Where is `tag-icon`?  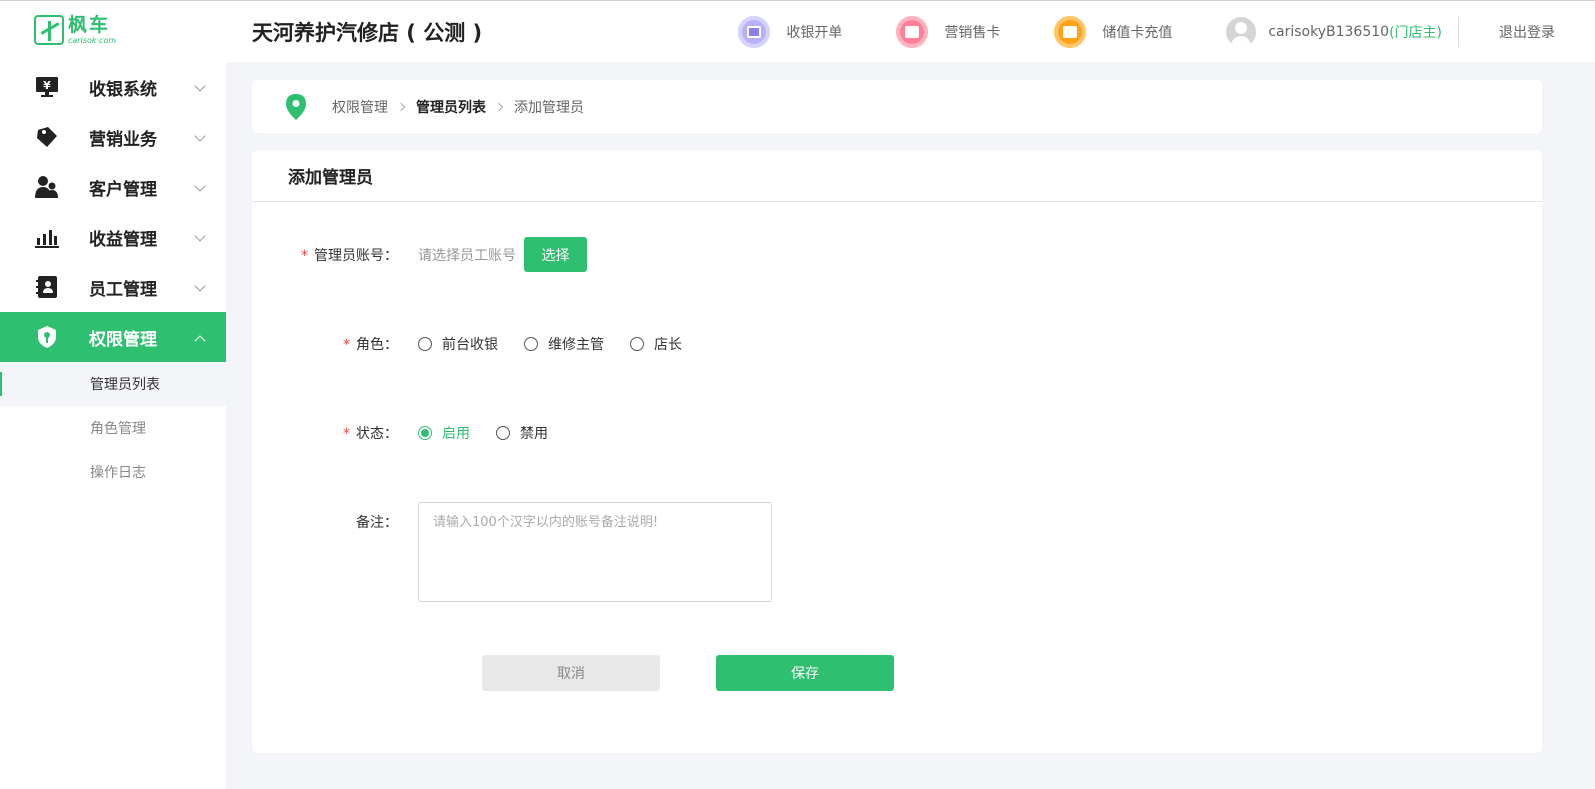
tag-icon is located at coordinates (47, 137).